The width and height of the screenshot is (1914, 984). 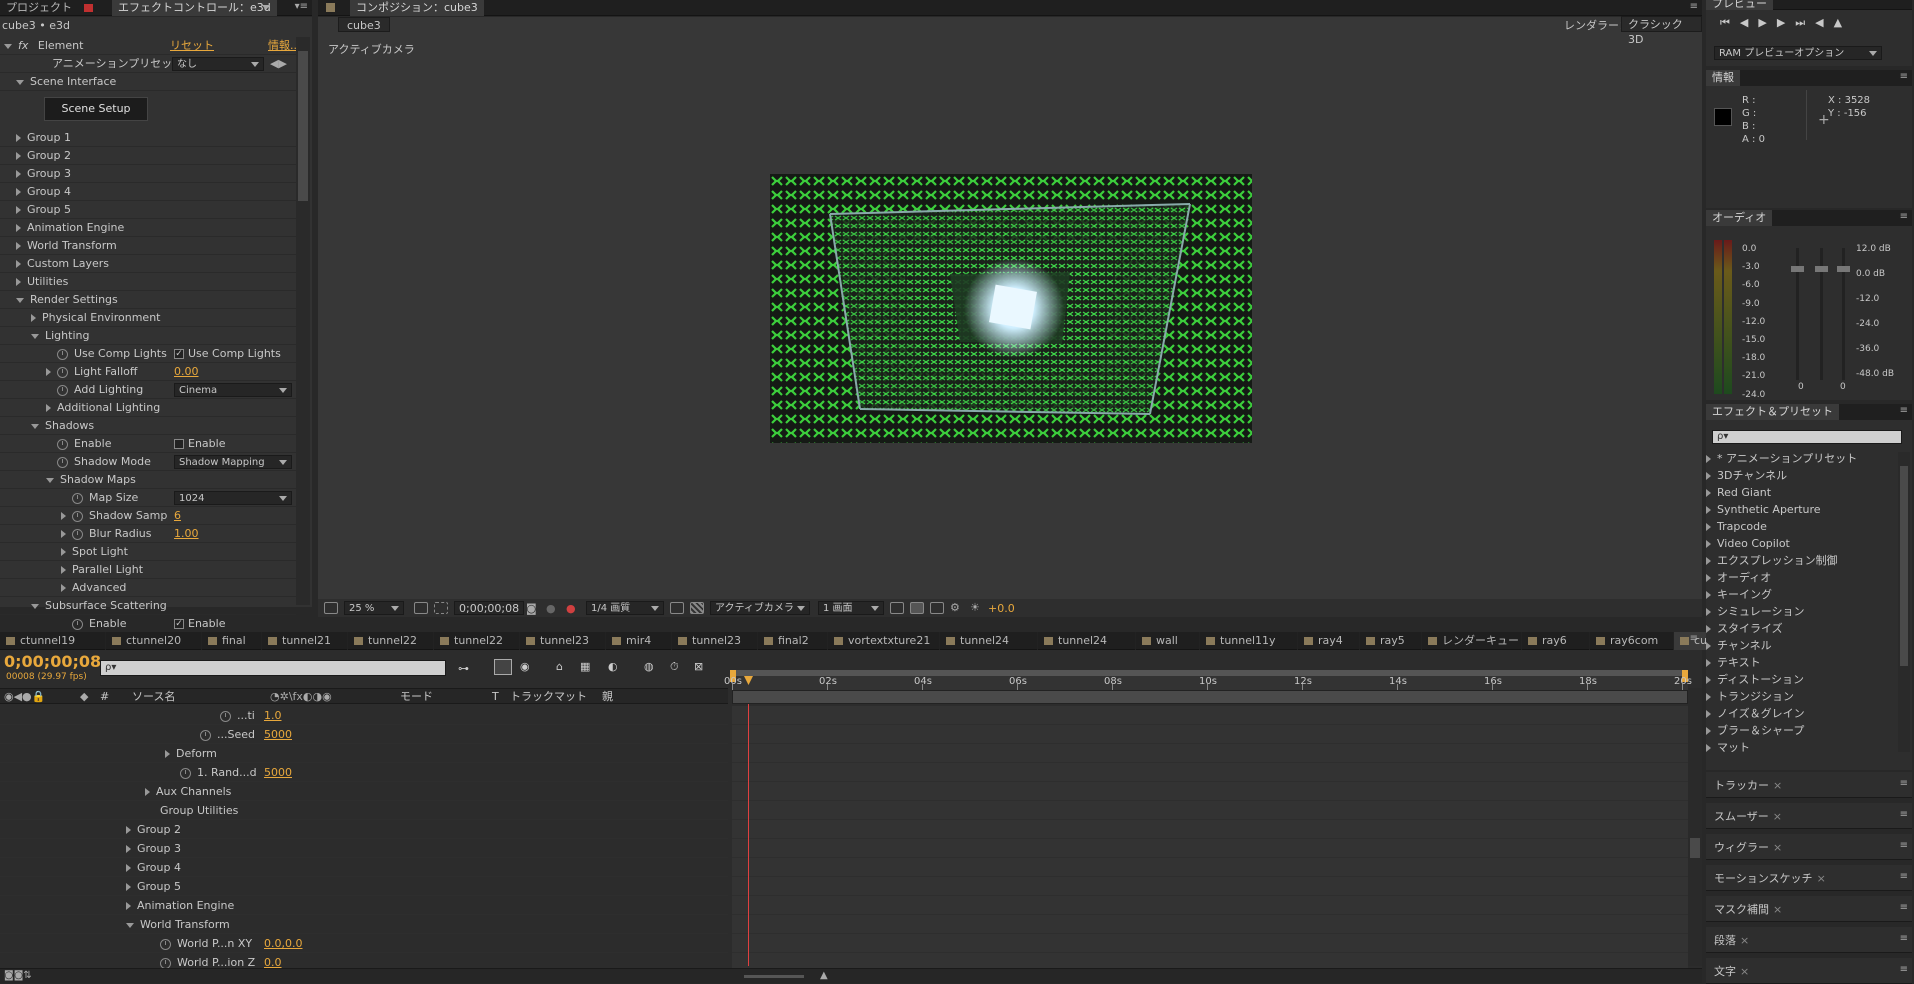 I want to click on preset-nav-icon: ◀▶, so click(x=278, y=63).